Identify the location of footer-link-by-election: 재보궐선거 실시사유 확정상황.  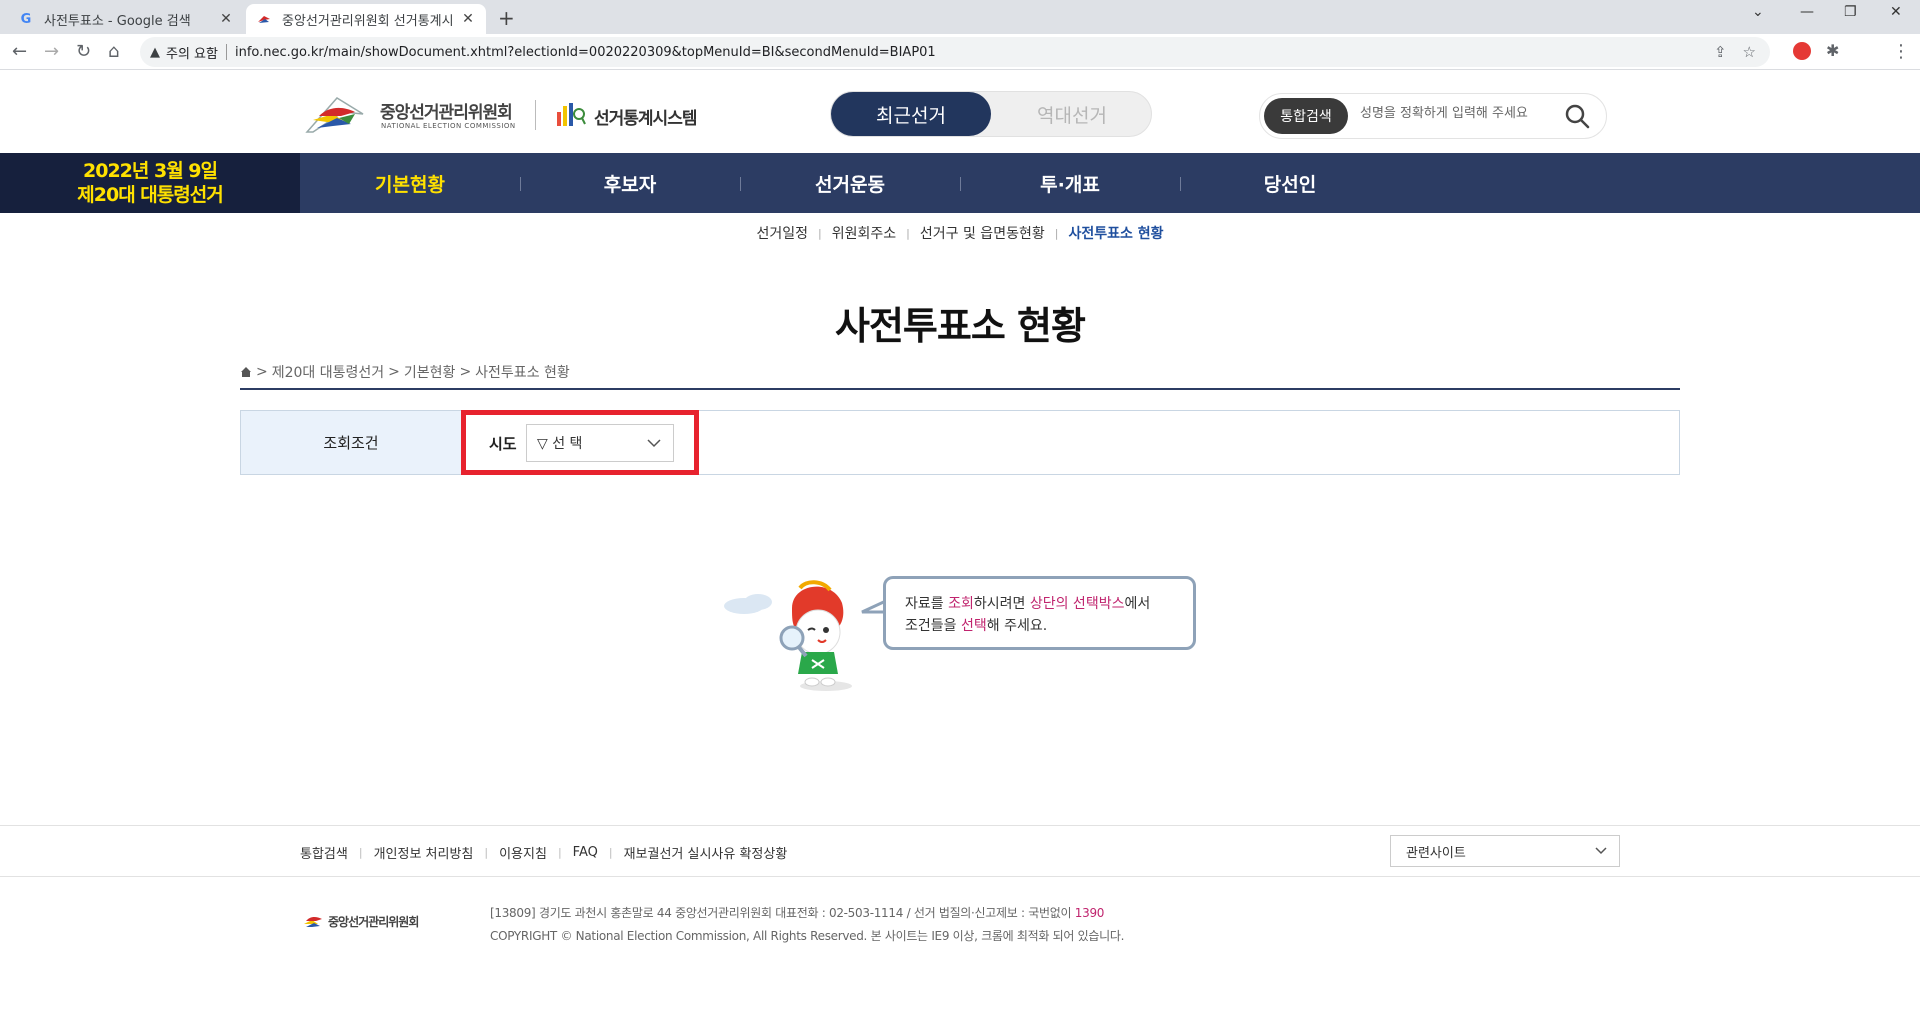
(706, 852).